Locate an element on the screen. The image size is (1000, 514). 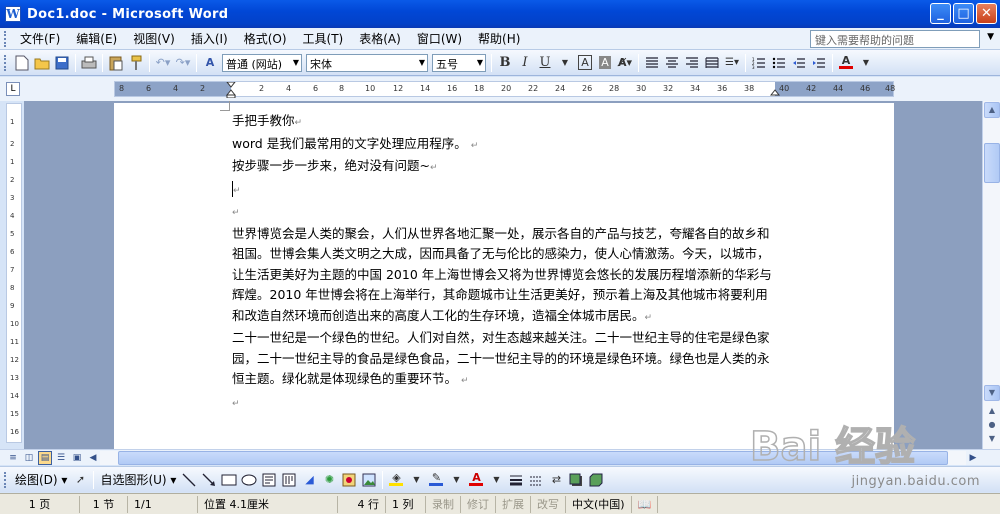
menu-insert: 插入(I) is located at coordinates (209, 38).